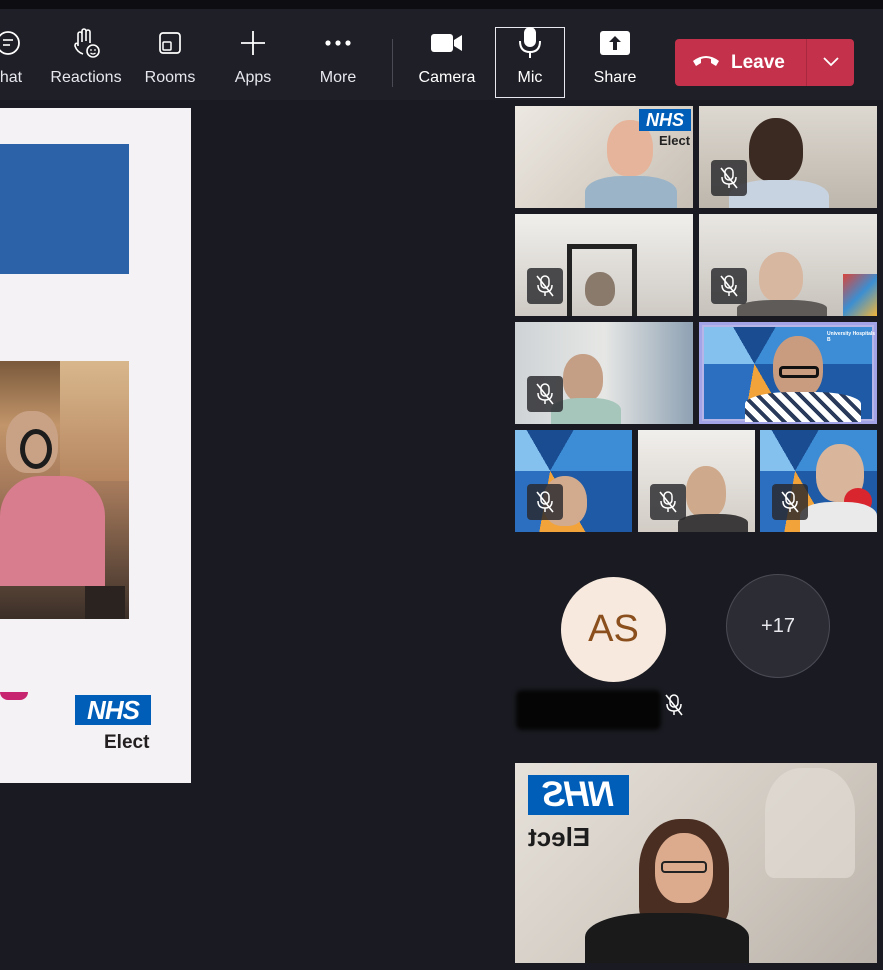 This screenshot has height=970, width=883. Describe the element at coordinates (851, 337) in the screenshot. I see `speaker-tile-banner: University Hospitals B` at that location.